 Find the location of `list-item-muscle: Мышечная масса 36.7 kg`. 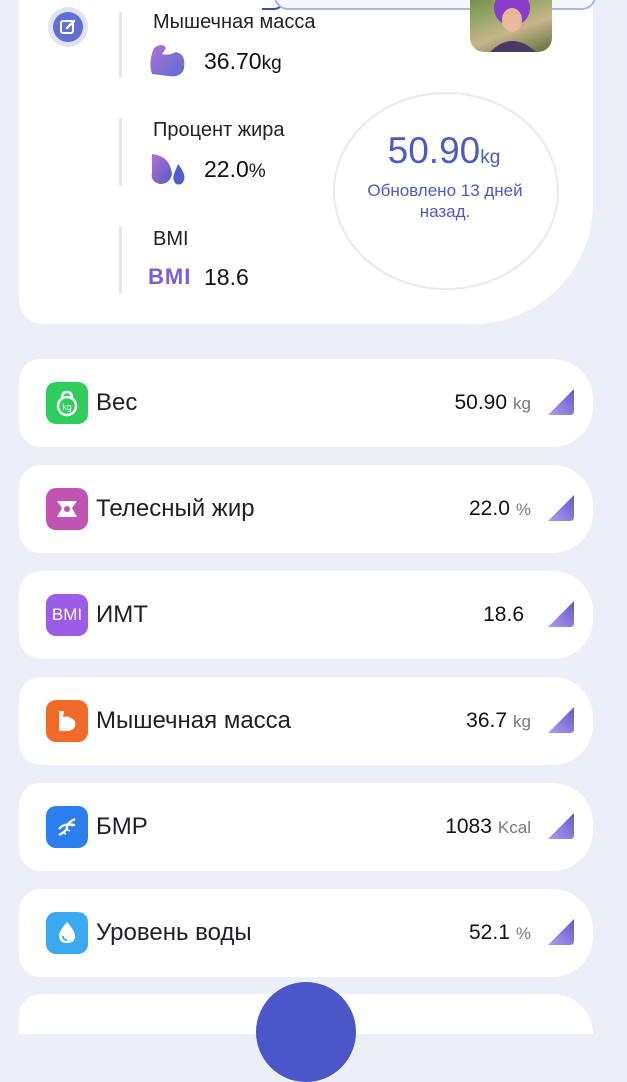

list-item-muscle: Мышечная масса 36.7 kg is located at coordinates (306, 721).